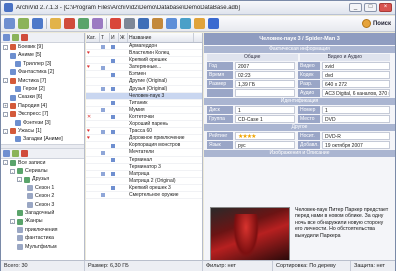 The height and width of the screenshot is (271, 396). What do you see at coordinates (161, 37) in the screenshot?
I see `column-header: Название` at bounding box center [161, 37].